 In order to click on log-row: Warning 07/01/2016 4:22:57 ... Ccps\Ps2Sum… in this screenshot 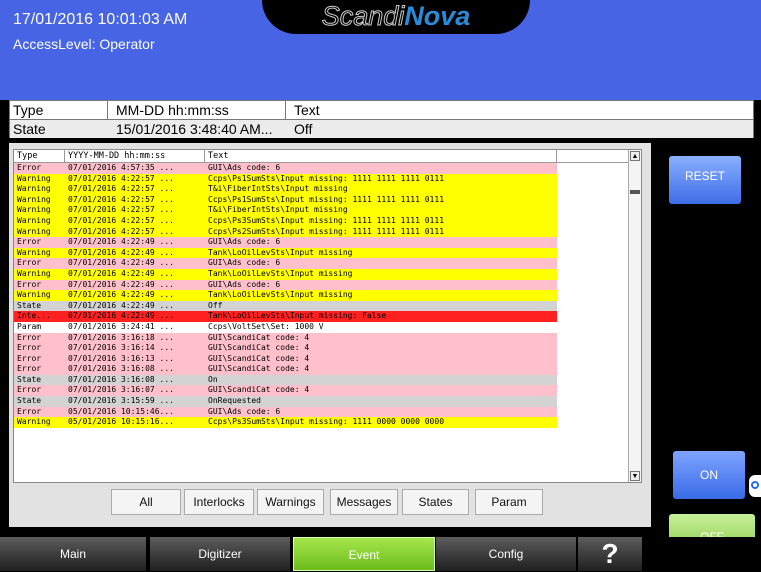, I will do `click(285, 232)`.